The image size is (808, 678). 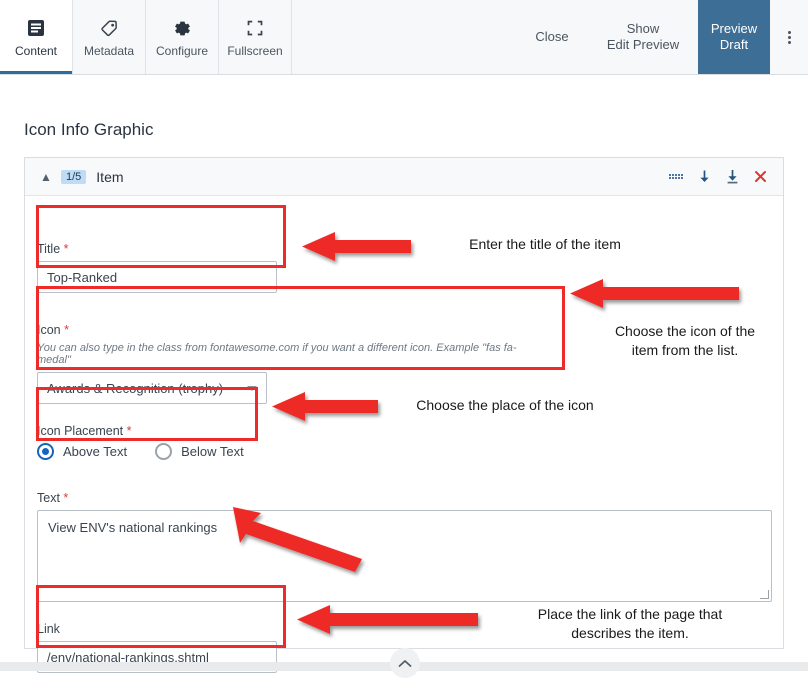 I want to click on title-field-group: Title * Top-Ranked, so click(x=157, y=267).